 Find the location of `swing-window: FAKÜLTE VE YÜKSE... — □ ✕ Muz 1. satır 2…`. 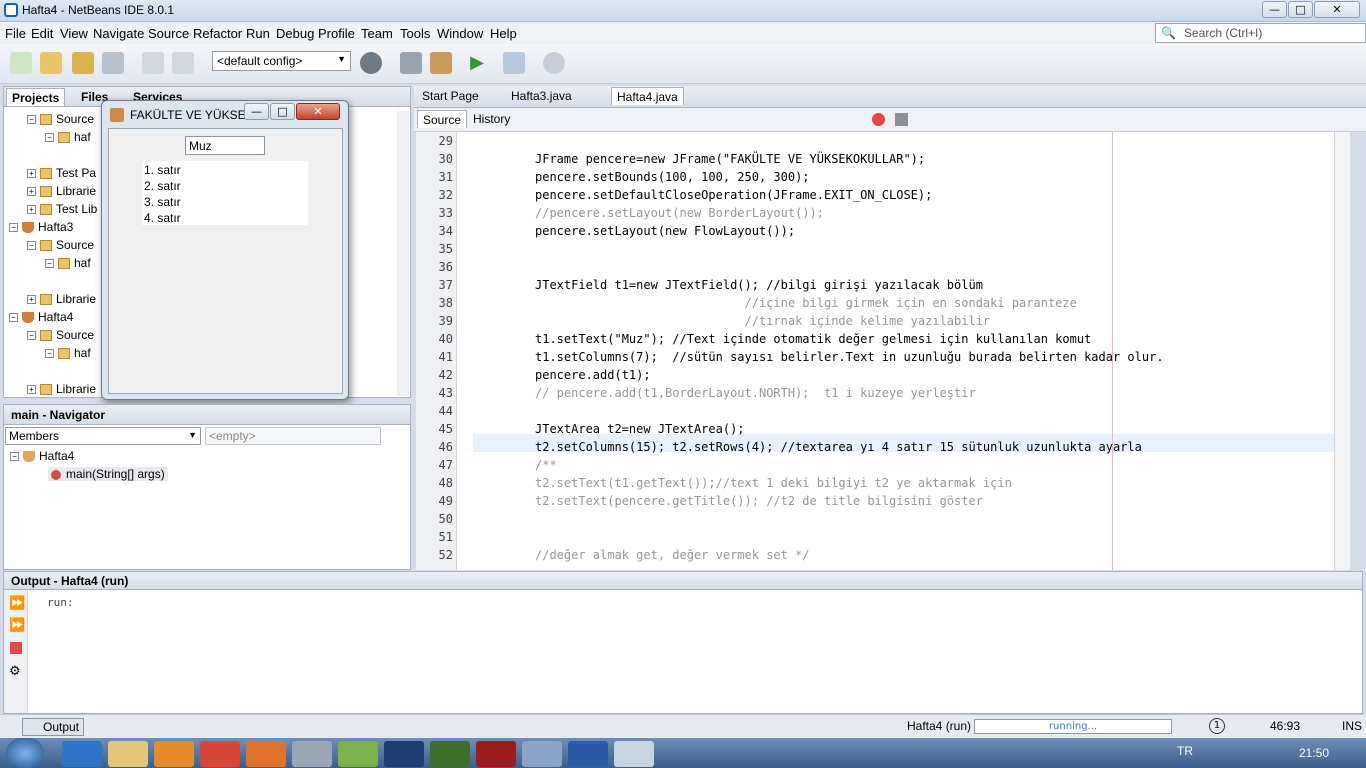

swing-window: FAKÜLTE VE YÜKSE... — □ ✕ Muz 1. satır 2… is located at coordinates (225, 250).